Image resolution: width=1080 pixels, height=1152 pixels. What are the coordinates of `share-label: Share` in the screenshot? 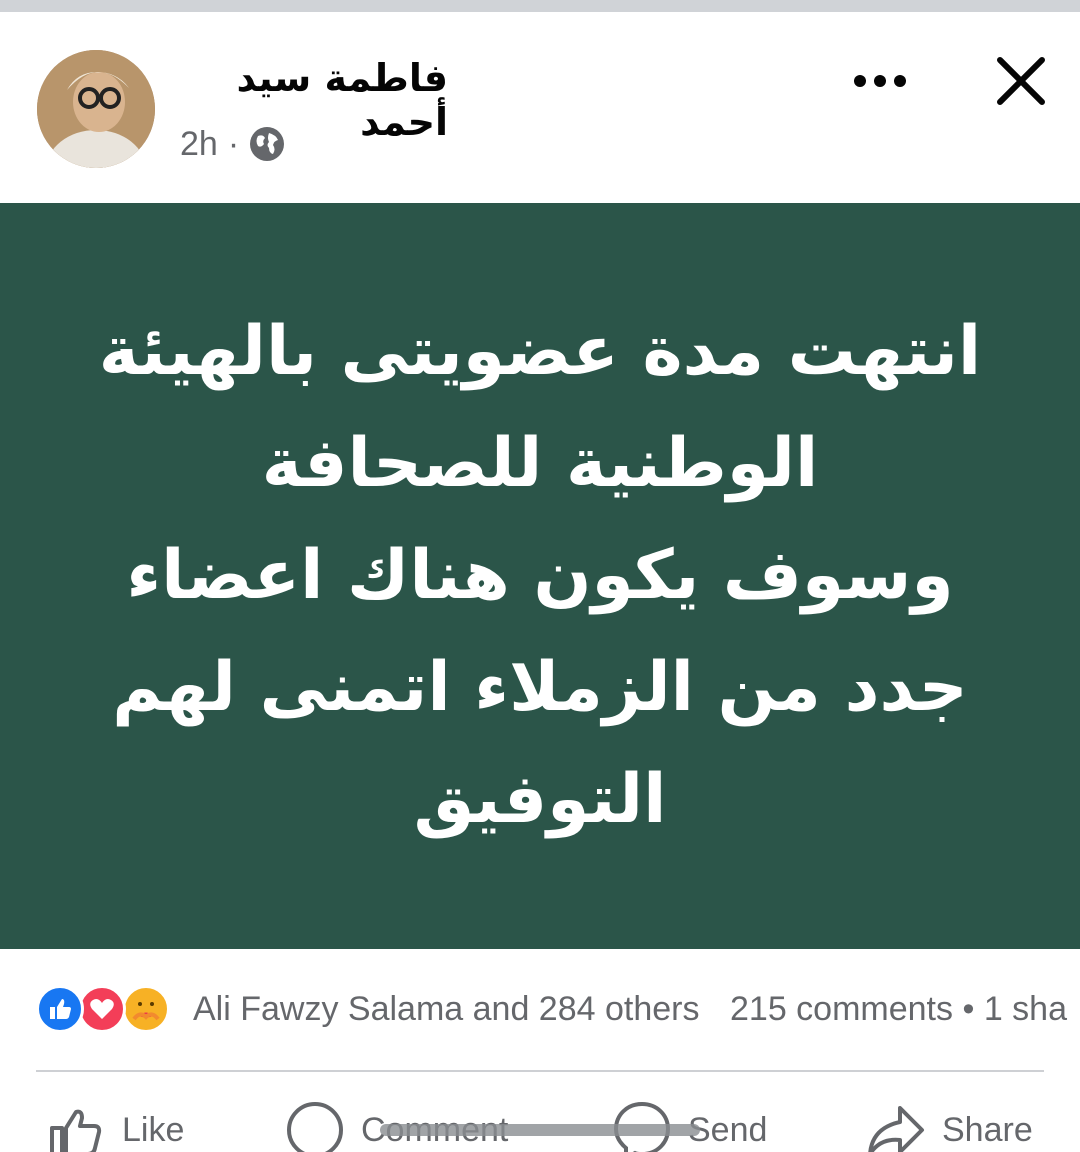 It's located at (987, 1129).